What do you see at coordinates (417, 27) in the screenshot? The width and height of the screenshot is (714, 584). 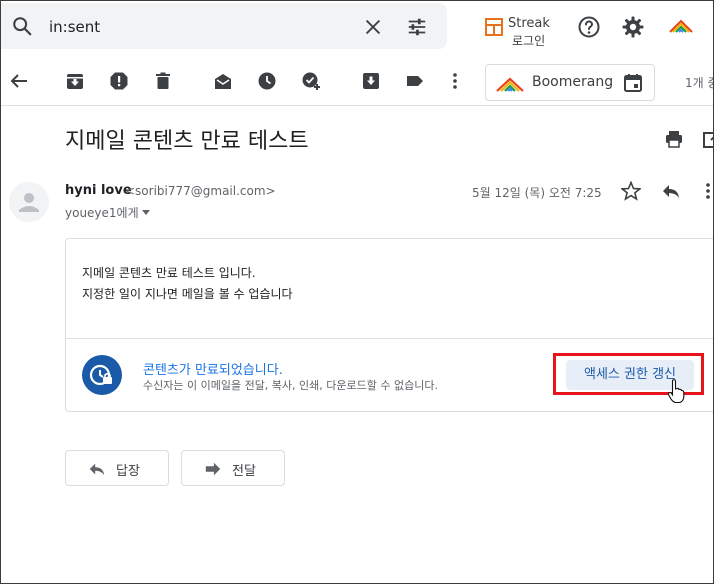 I see `search-options-icon` at bounding box center [417, 27].